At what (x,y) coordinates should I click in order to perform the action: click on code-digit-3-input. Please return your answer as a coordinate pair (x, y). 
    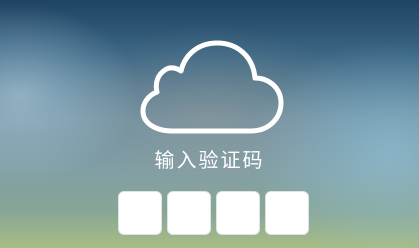
    Looking at the image, I should click on (238, 213).